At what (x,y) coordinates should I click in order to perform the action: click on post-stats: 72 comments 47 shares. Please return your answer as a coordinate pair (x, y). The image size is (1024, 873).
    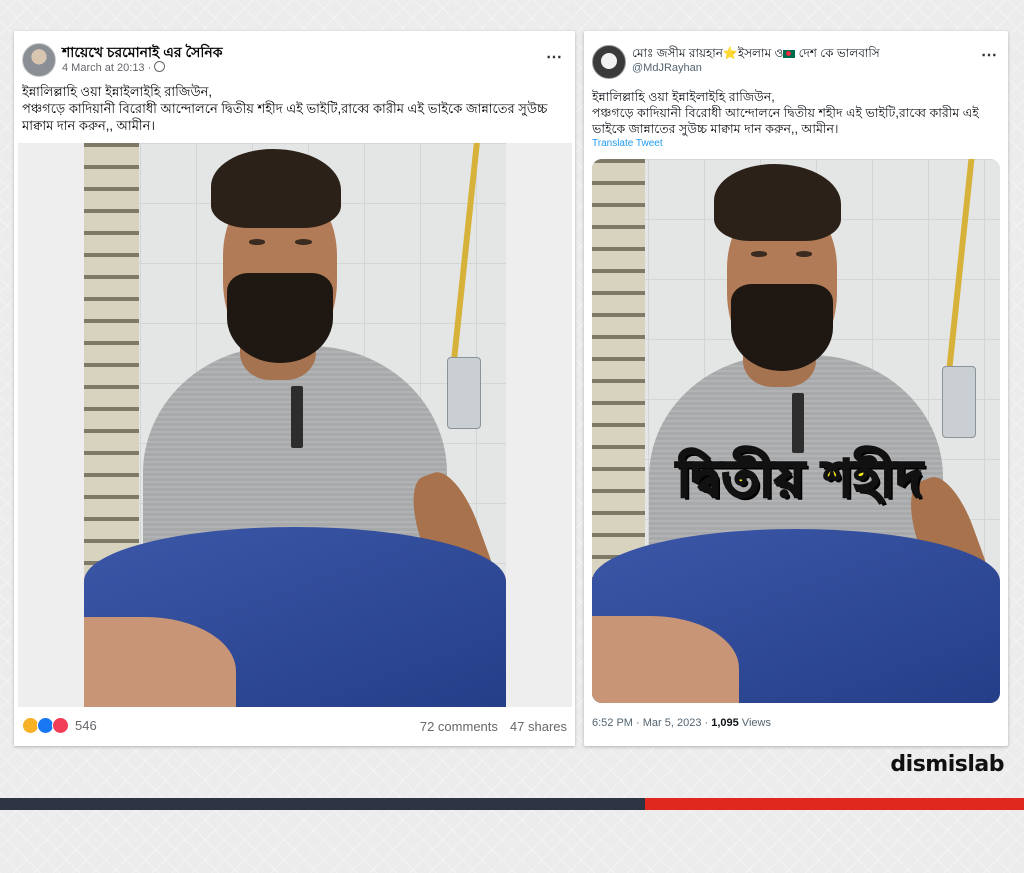
    Looking at the image, I should click on (493, 726).